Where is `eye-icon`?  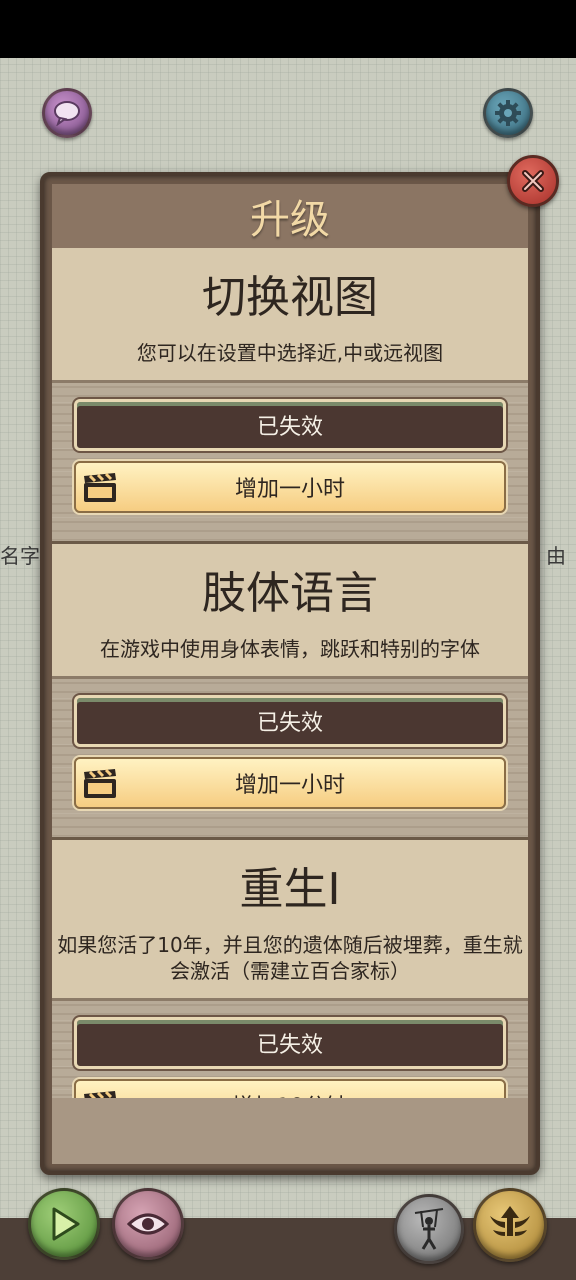
eye-icon is located at coordinates (148, 1224).